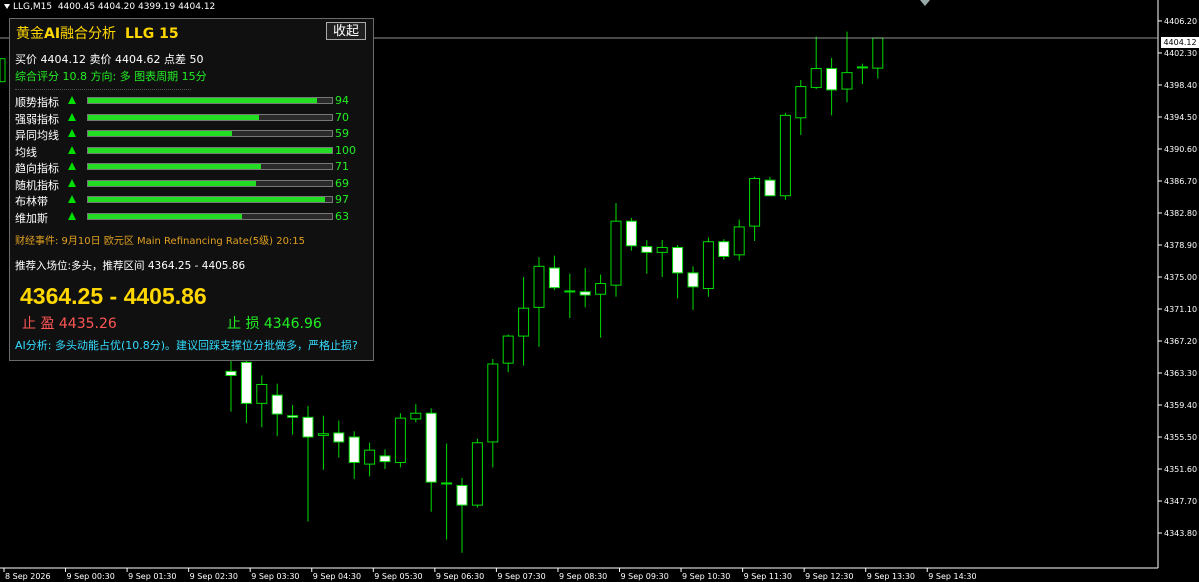 This screenshot has height=582, width=1199. What do you see at coordinates (342, 183) in the screenshot?
I see `indicator-value: 69` at bounding box center [342, 183].